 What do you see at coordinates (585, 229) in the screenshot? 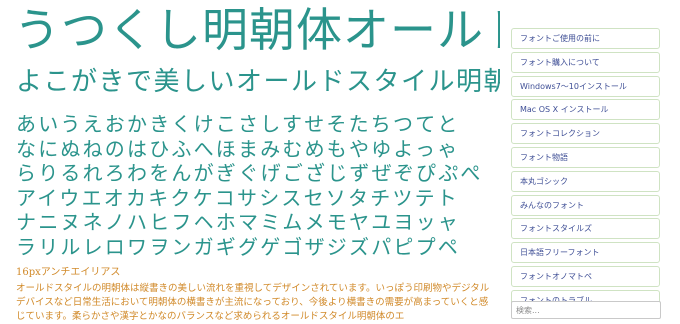
I see `sidebar-item-font-styles: フォントスタイルズ` at bounding box center [585, 229].